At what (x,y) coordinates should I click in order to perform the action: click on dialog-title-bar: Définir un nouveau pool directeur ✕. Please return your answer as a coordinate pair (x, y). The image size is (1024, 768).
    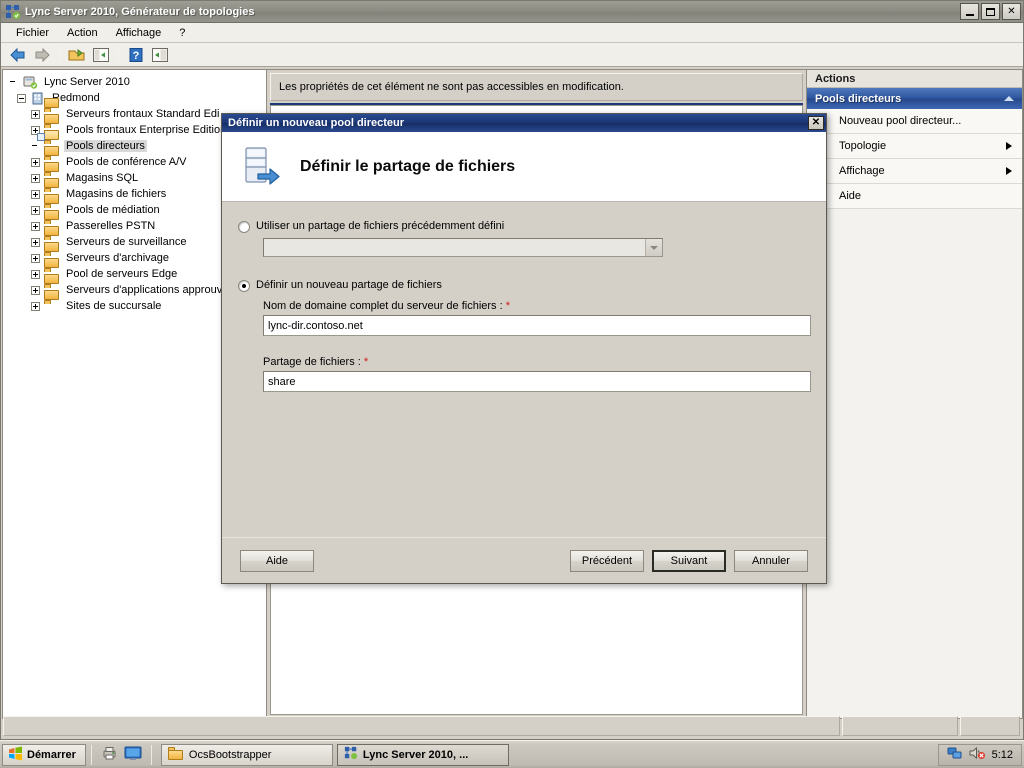
    Looking at the image, I should click on (524, 123).